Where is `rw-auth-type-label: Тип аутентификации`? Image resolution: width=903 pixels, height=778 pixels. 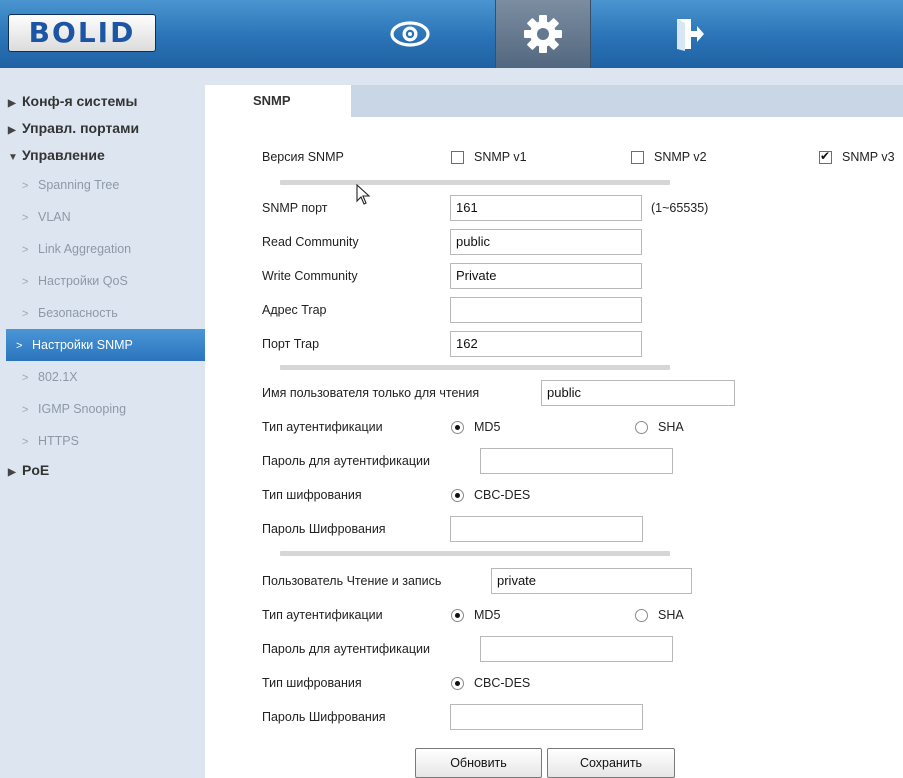 rw-auth-type-label: Тип аутентификации is located at coordinates (322, 615).